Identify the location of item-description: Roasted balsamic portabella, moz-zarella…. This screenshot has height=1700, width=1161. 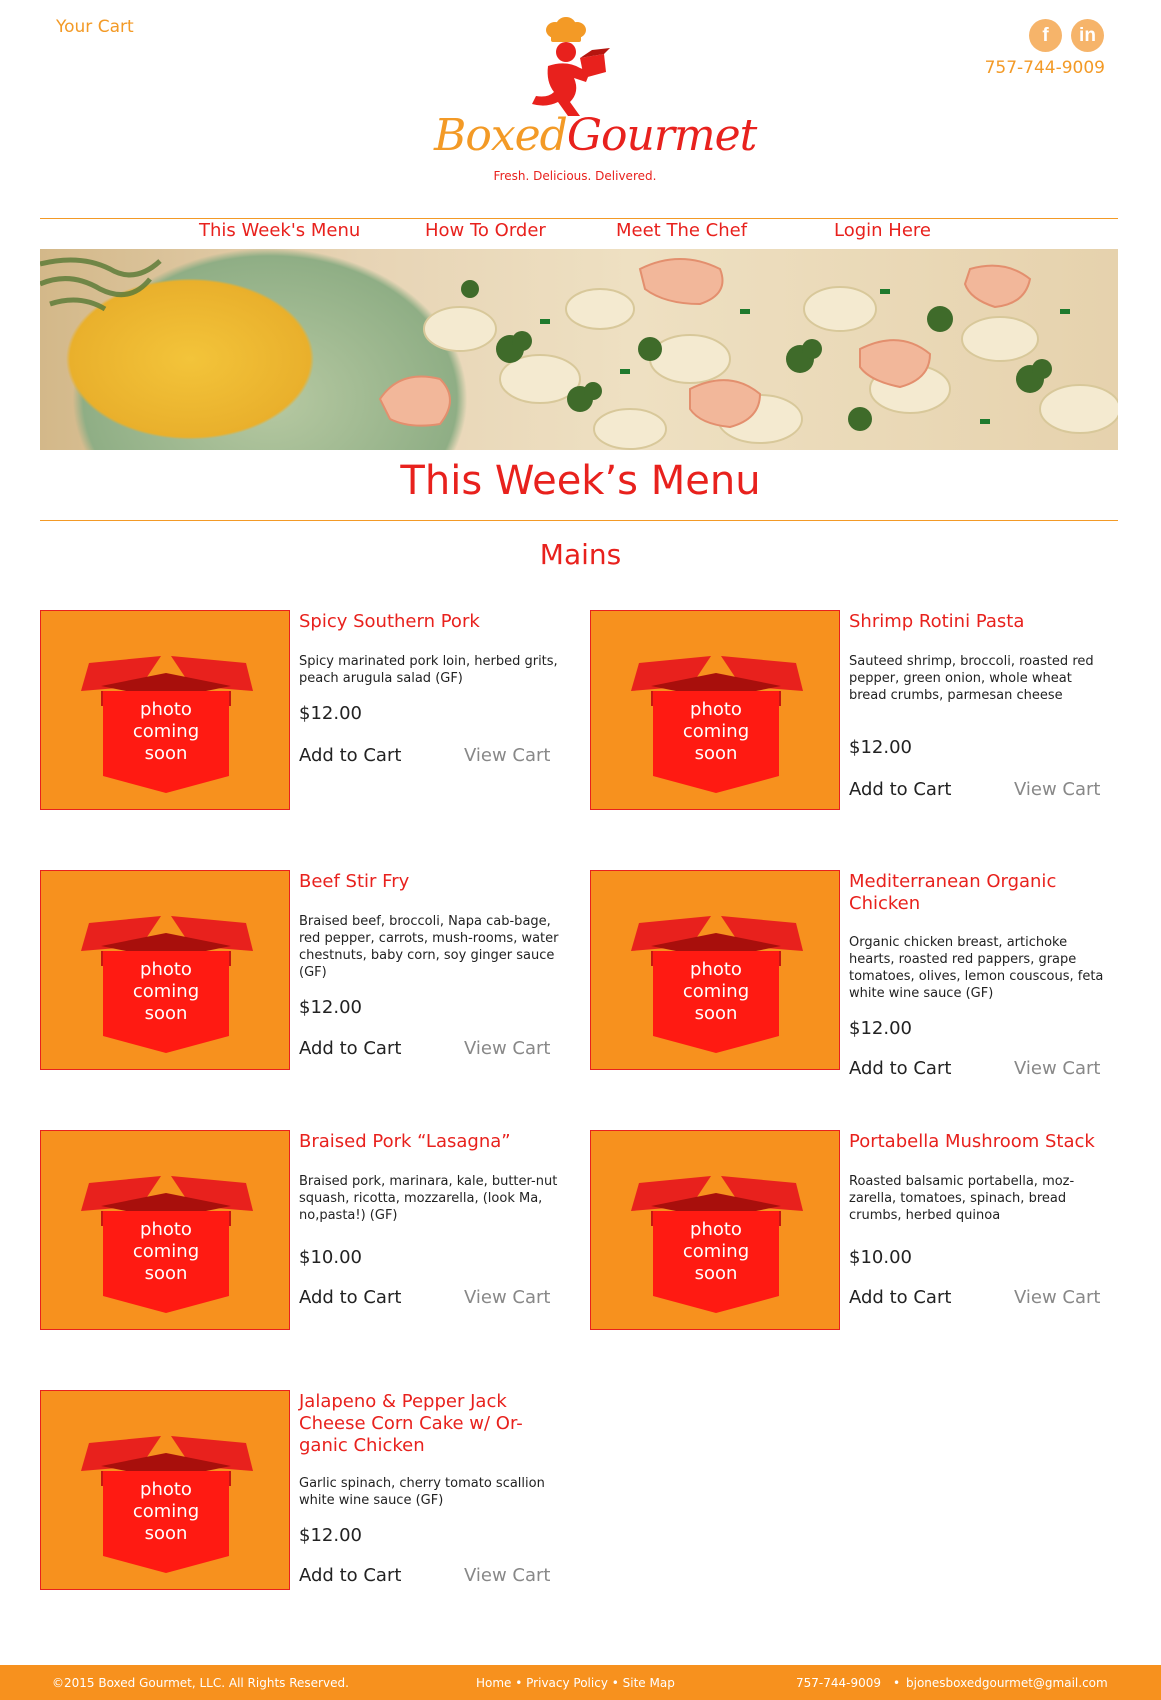
(962, 1198).